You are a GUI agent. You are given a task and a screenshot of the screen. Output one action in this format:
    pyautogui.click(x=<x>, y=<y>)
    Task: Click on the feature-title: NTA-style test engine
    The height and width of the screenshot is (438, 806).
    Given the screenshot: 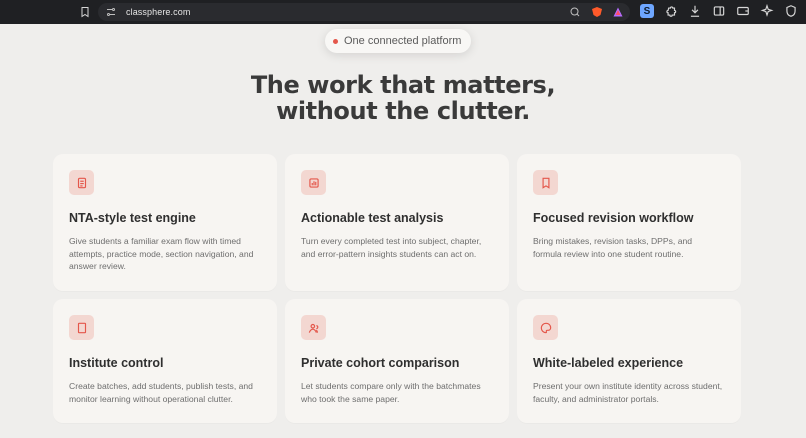 What is the action you would take?
    pyautogui.click(x=132, y=218)
    